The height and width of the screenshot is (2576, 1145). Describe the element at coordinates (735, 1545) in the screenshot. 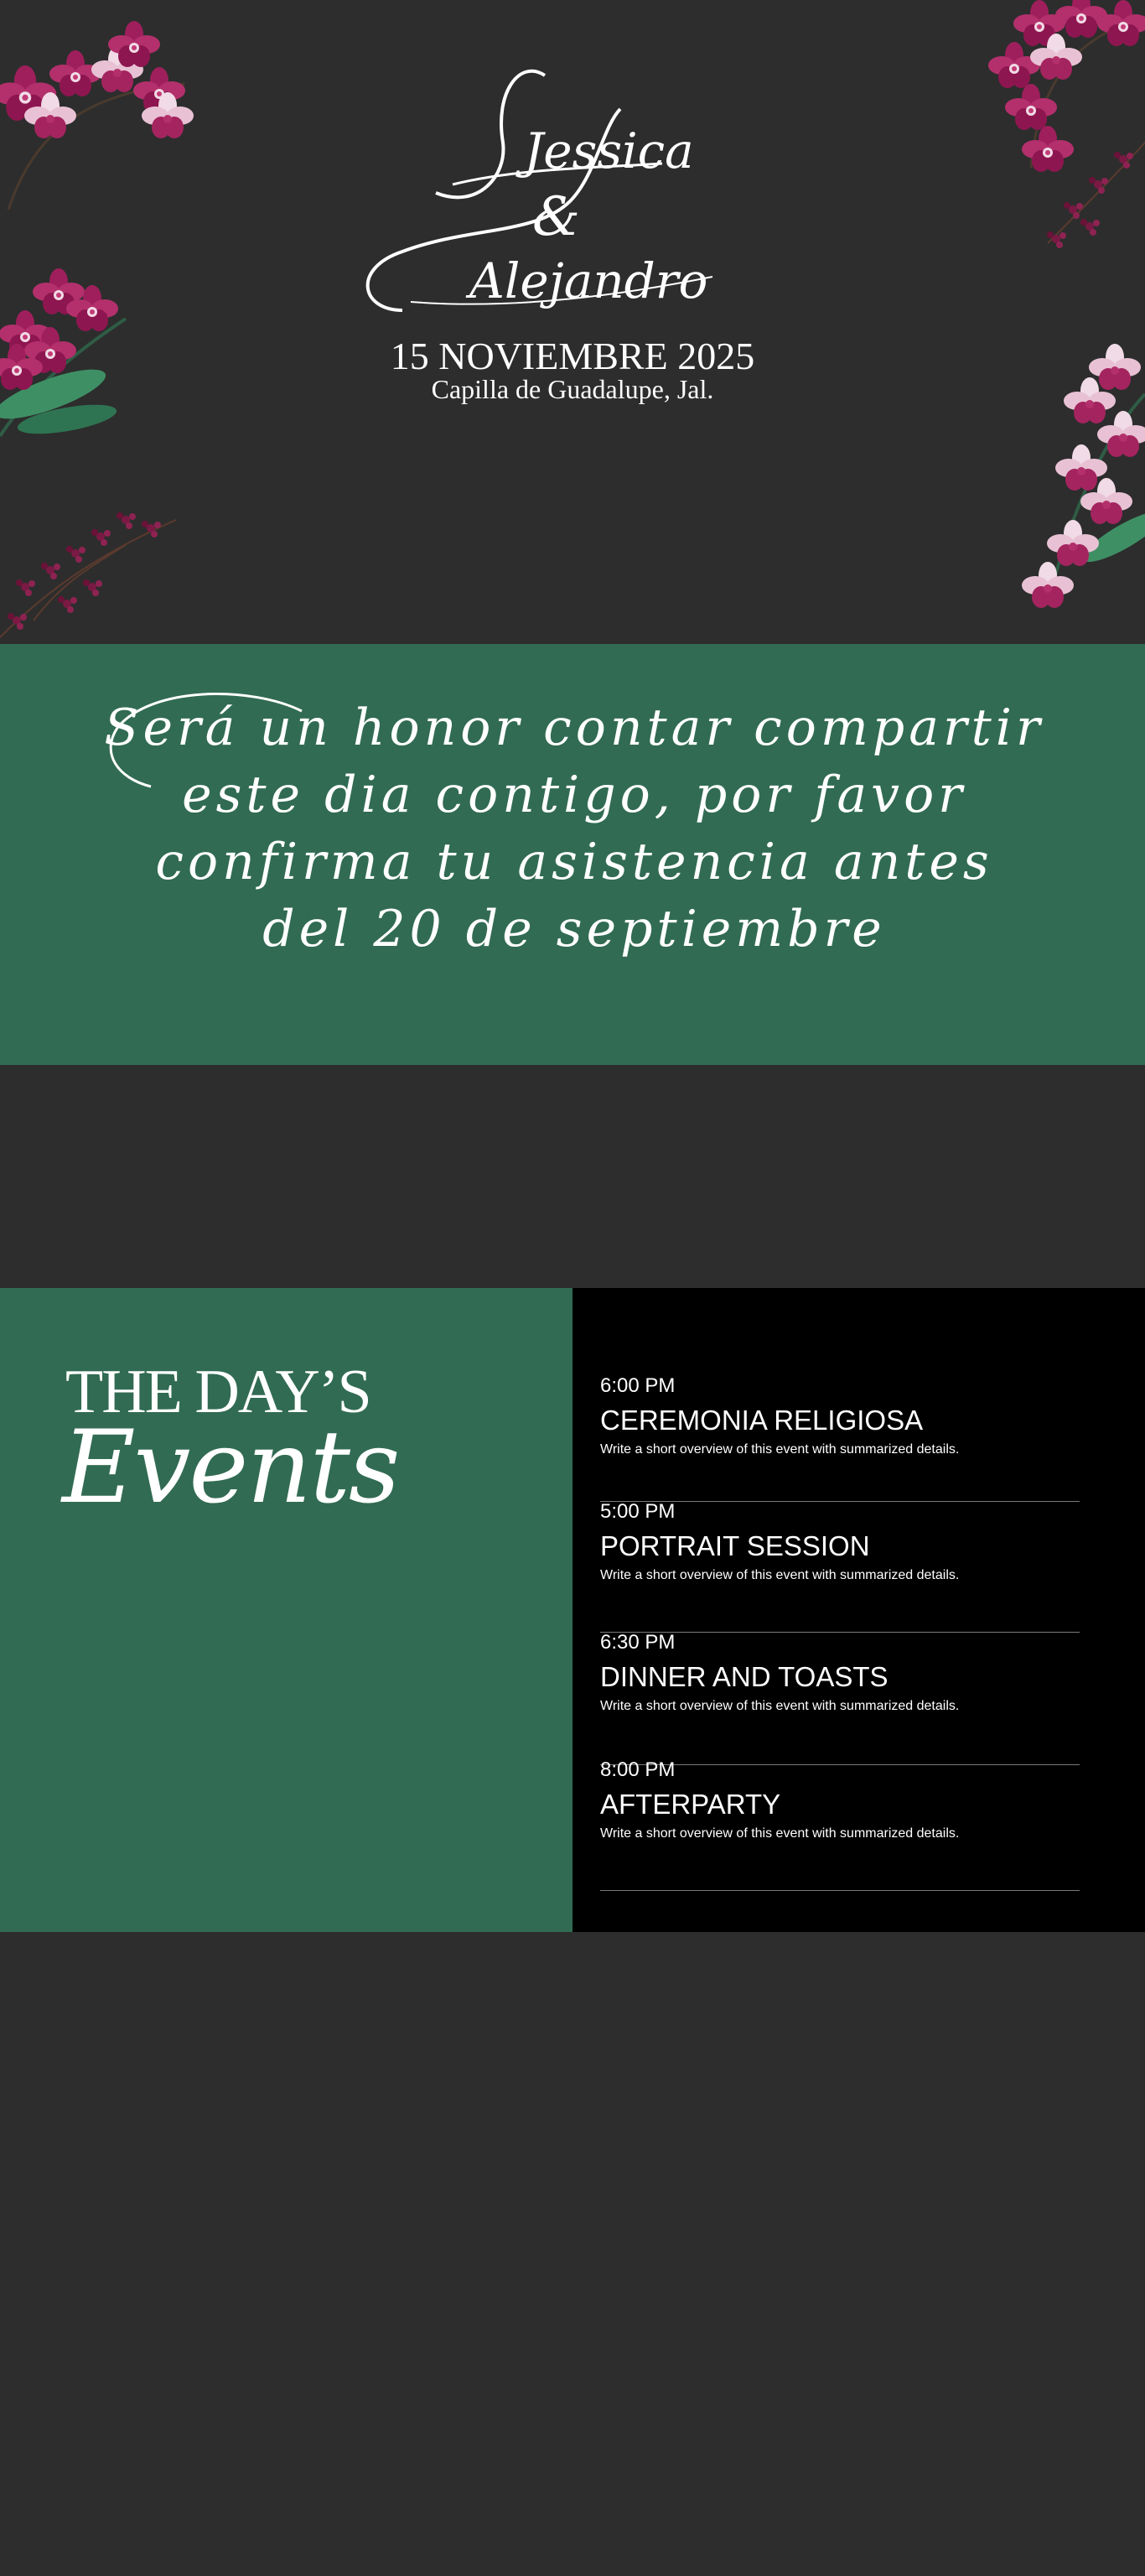

I see `event-name: PORTRAIT SESSION` at that location.